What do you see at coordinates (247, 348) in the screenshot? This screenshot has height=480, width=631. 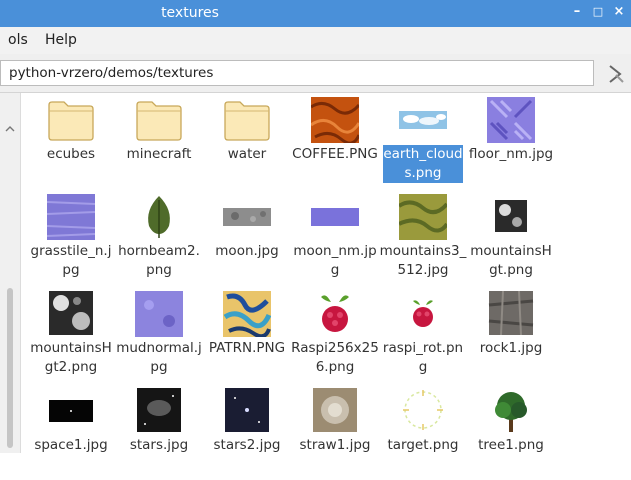 I see `file-label: PATRN.PNG` at bounding box center [247, 348].